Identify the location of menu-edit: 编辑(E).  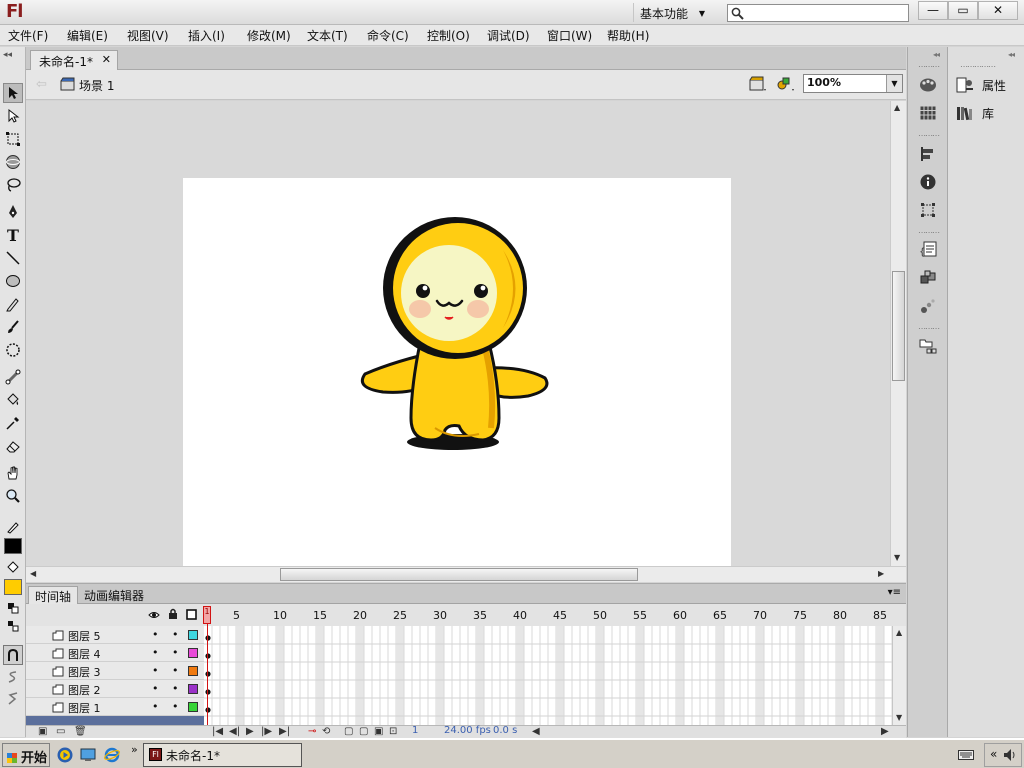
(87, 35).